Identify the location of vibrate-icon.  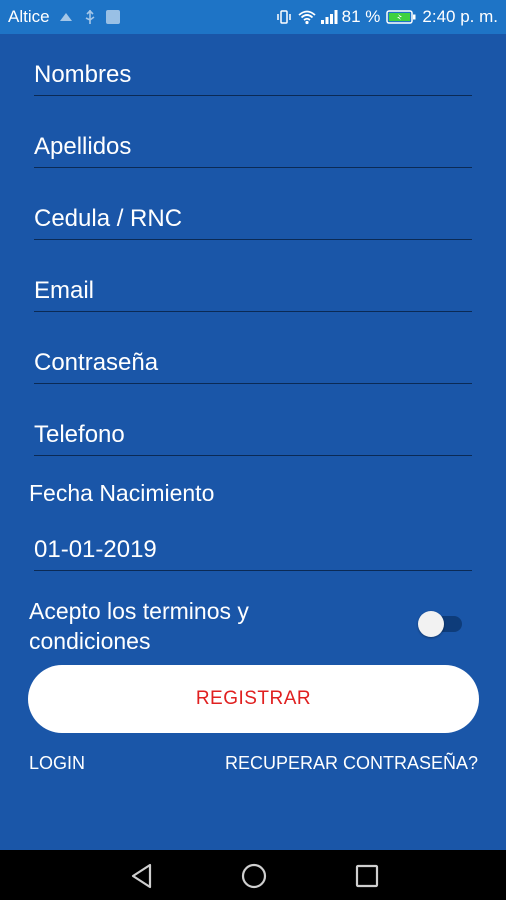
(284, 17).